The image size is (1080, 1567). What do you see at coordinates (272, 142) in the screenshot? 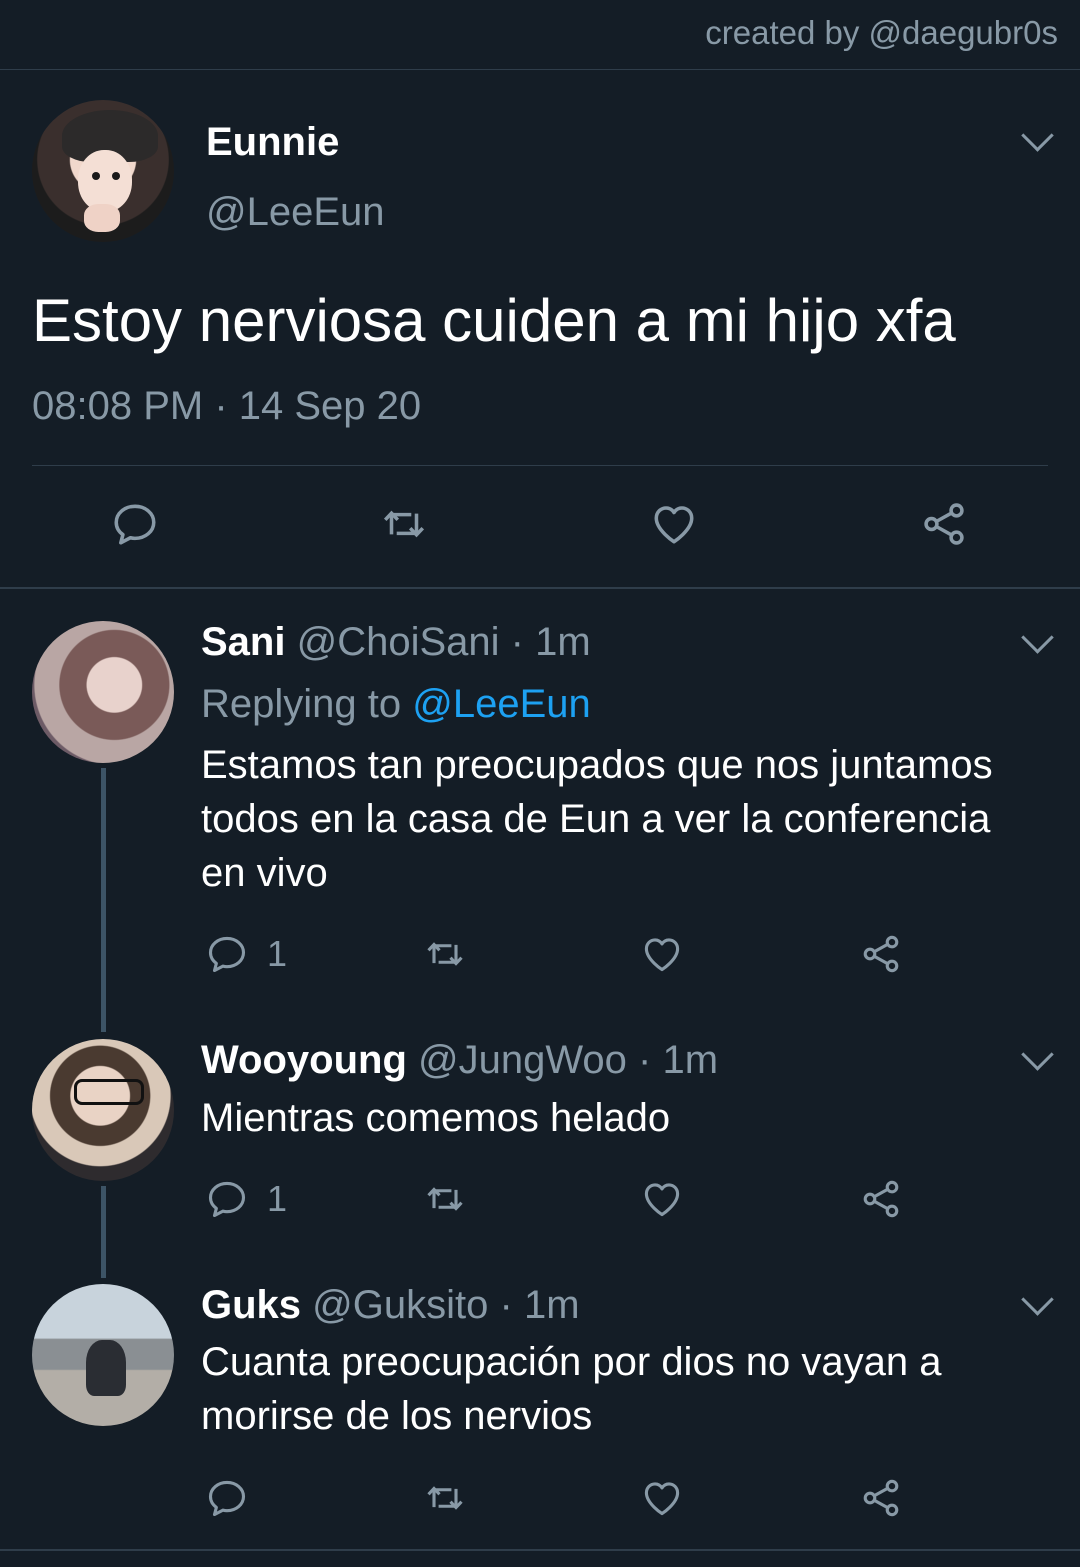
I see `author-name: Eunnie` at bounding box center [272, 142].